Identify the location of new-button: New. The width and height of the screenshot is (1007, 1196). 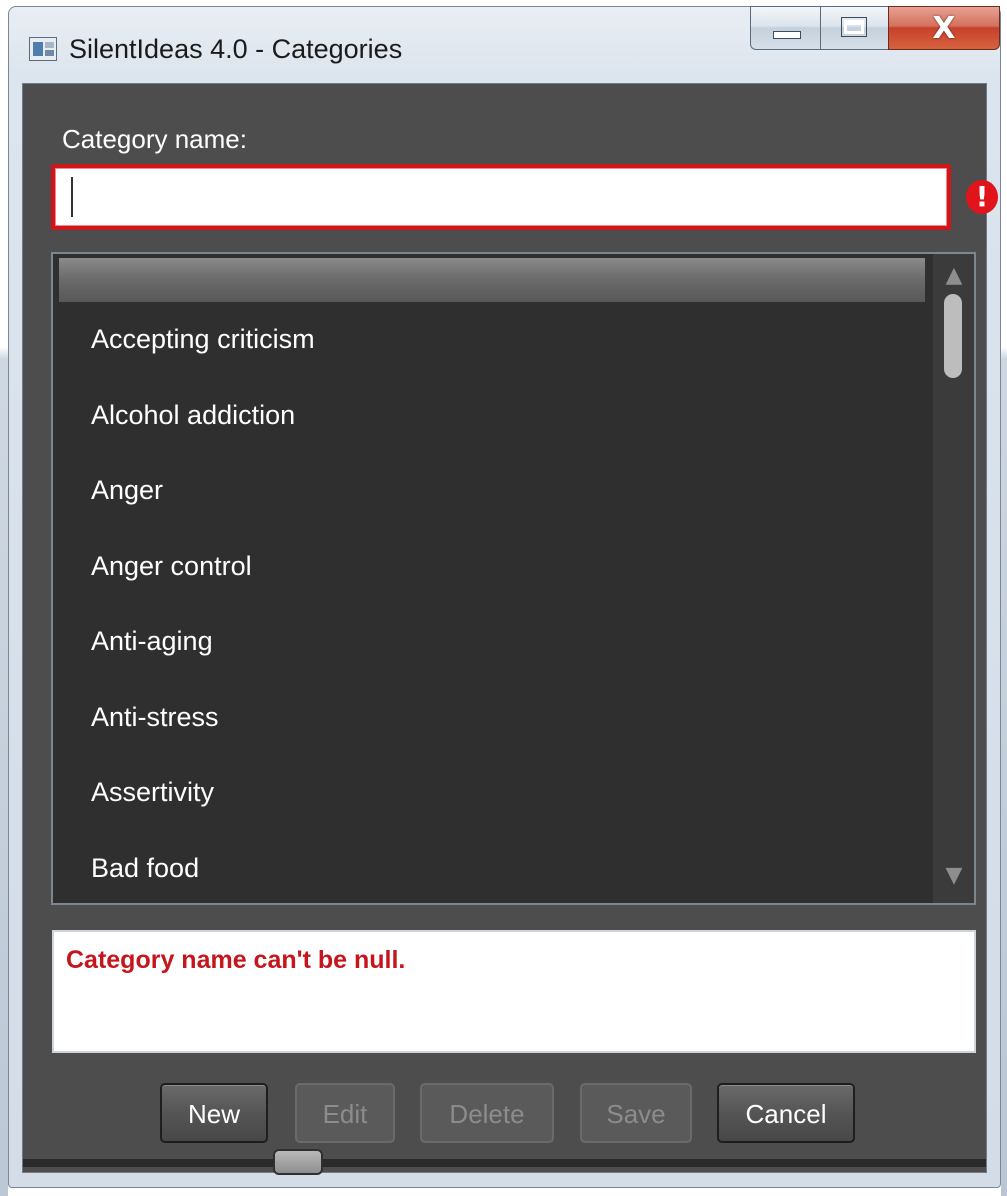
(214, 1113).